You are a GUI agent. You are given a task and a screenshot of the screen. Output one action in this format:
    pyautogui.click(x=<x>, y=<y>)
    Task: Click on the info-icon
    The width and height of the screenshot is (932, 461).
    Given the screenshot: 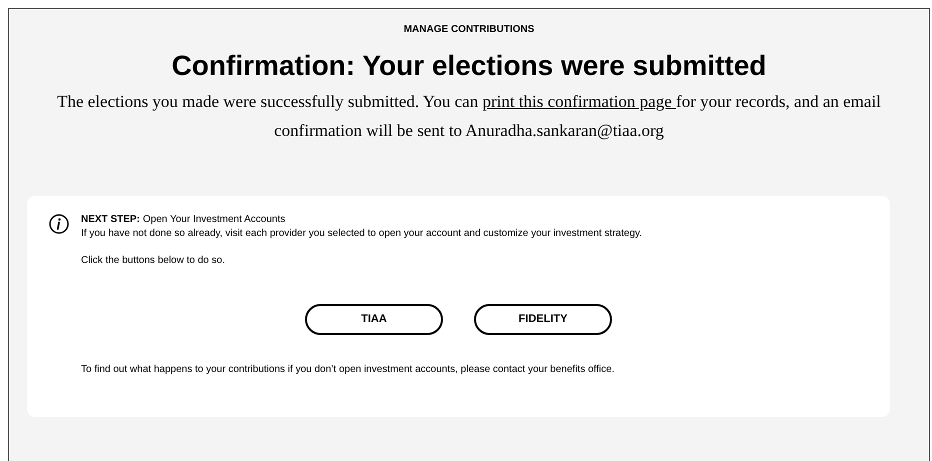 What is the action you would take?
    pyautogui.click(x=59, y=224)
    